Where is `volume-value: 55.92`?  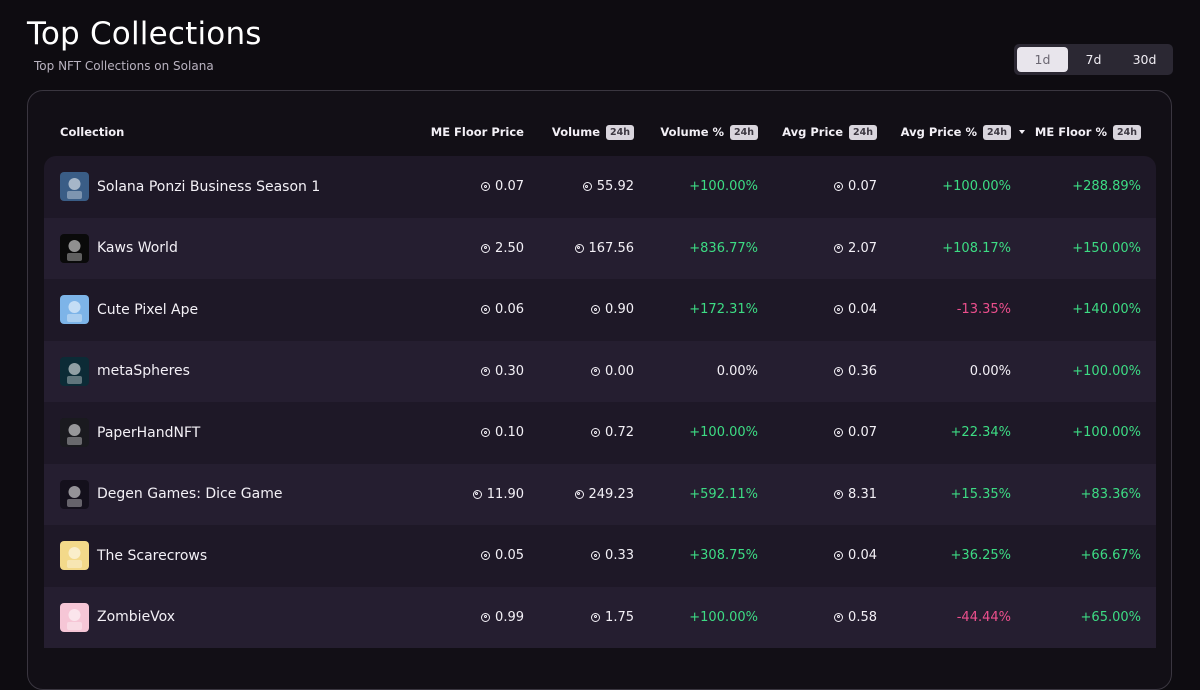
volume-value: 55.92 is located at coordinates (615, 187).